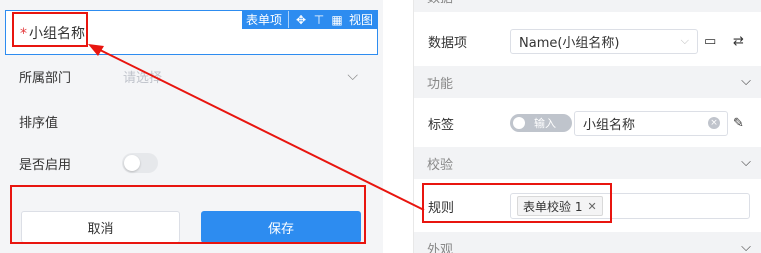 This screenshot has width=761, height=253. What do you see at coordinates (738, 123) in the screenshot?
I see `edit-icon: ✎` at bounding box center [738, 123].